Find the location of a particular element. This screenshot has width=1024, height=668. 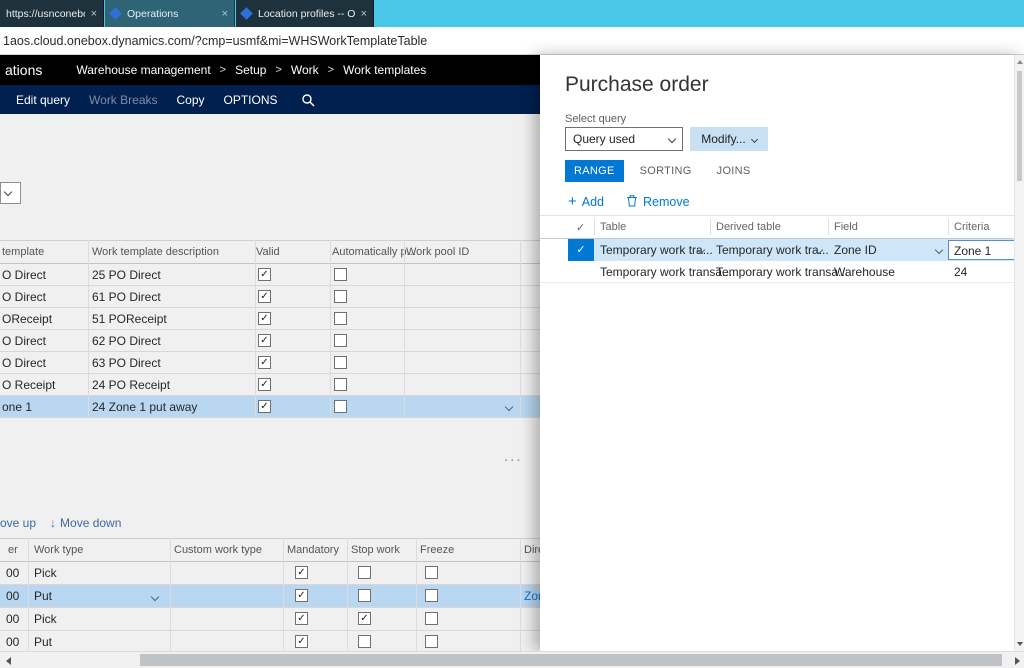

table-row: O Direct 62 PO Direct is located at coordinates (280, 341).